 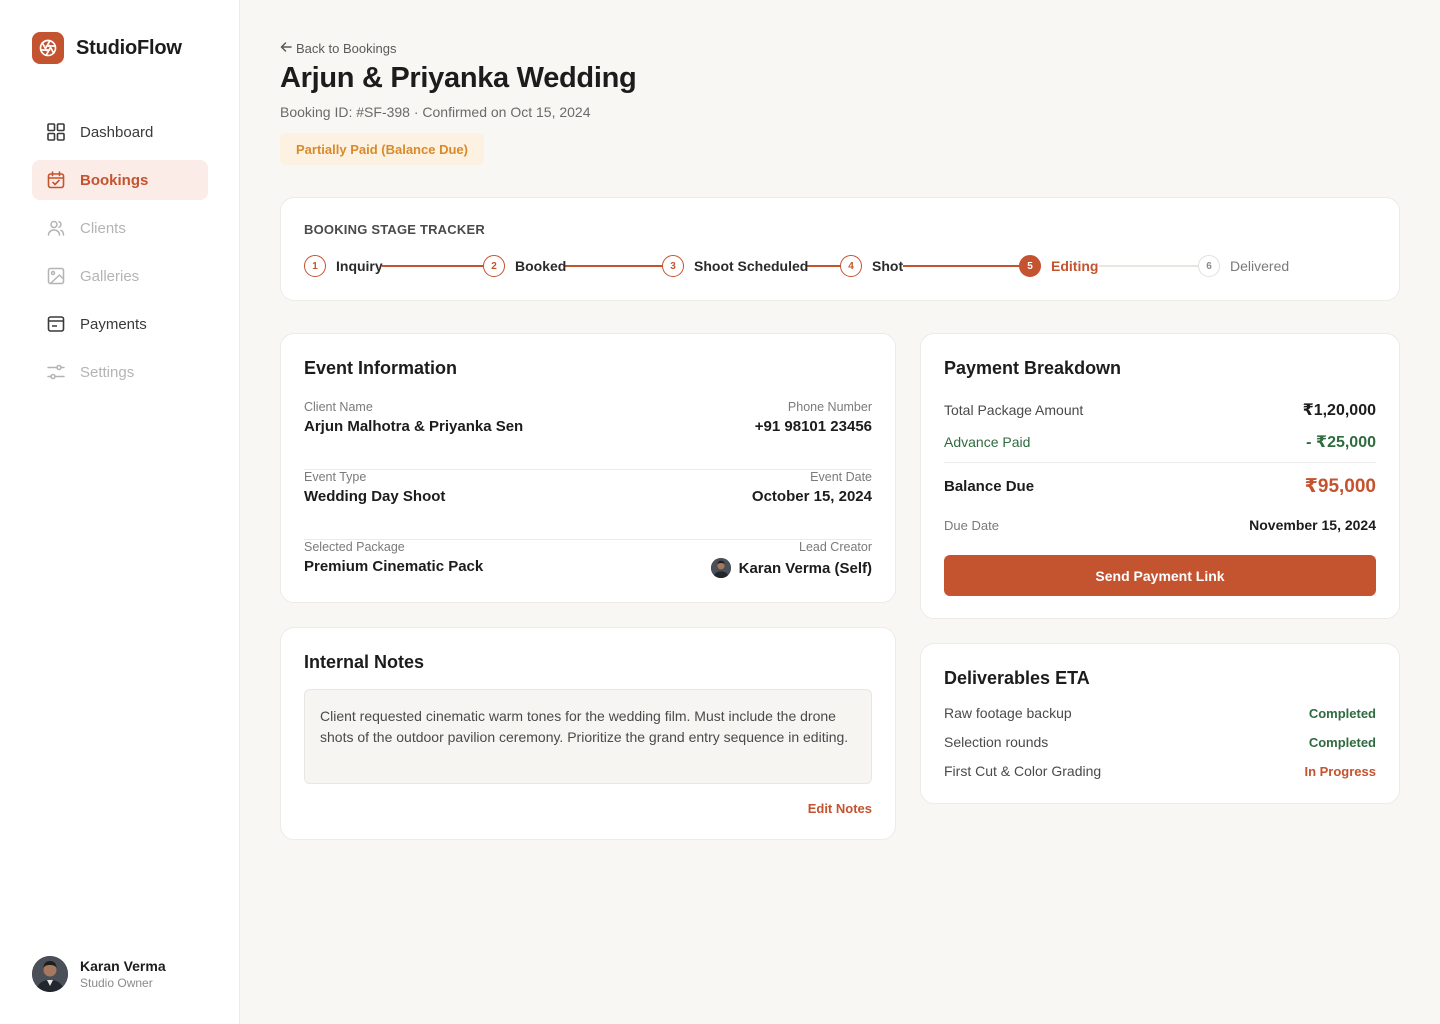 I want to click on status-badge: In Progress, so click(x=1340, y=771).